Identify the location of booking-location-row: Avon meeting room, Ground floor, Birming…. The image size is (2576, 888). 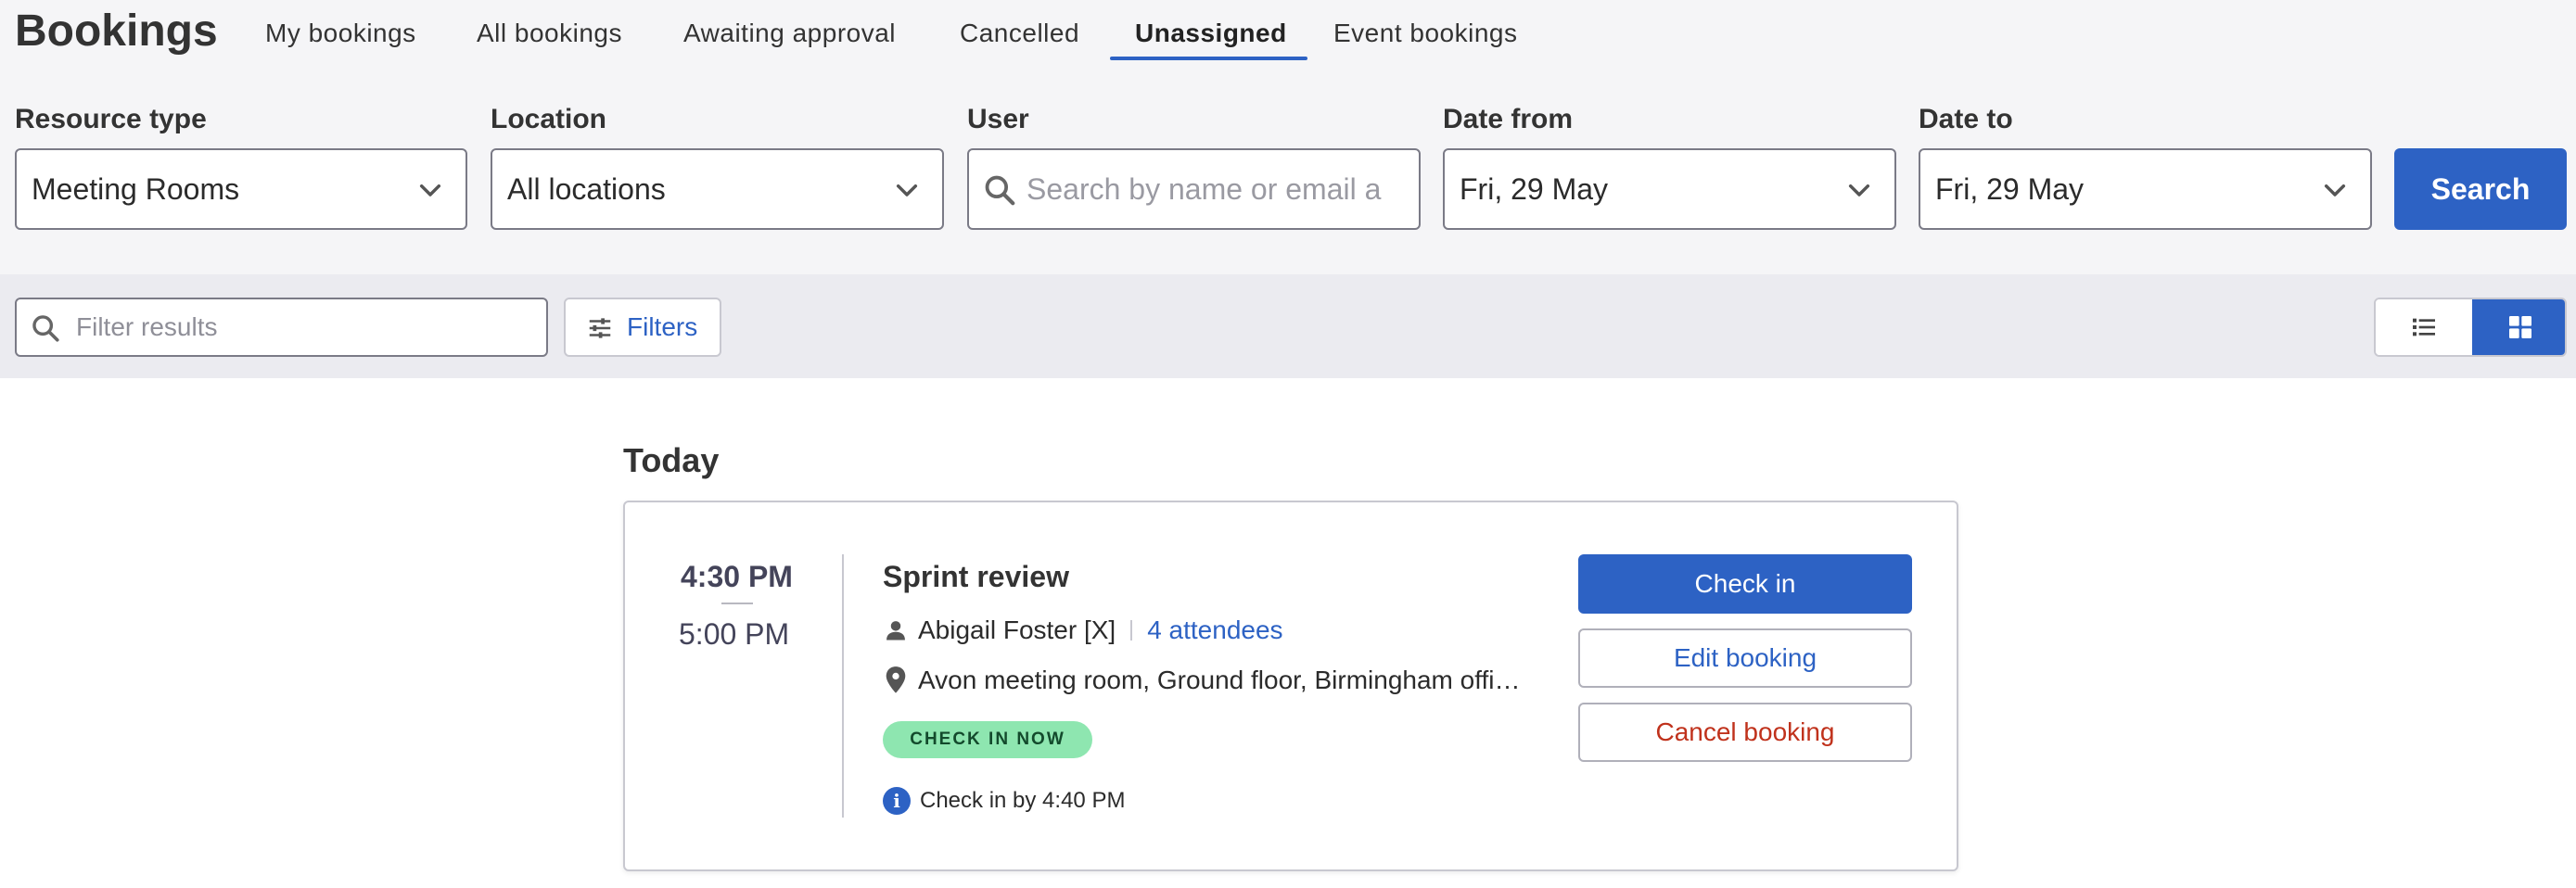
(1216, 680).